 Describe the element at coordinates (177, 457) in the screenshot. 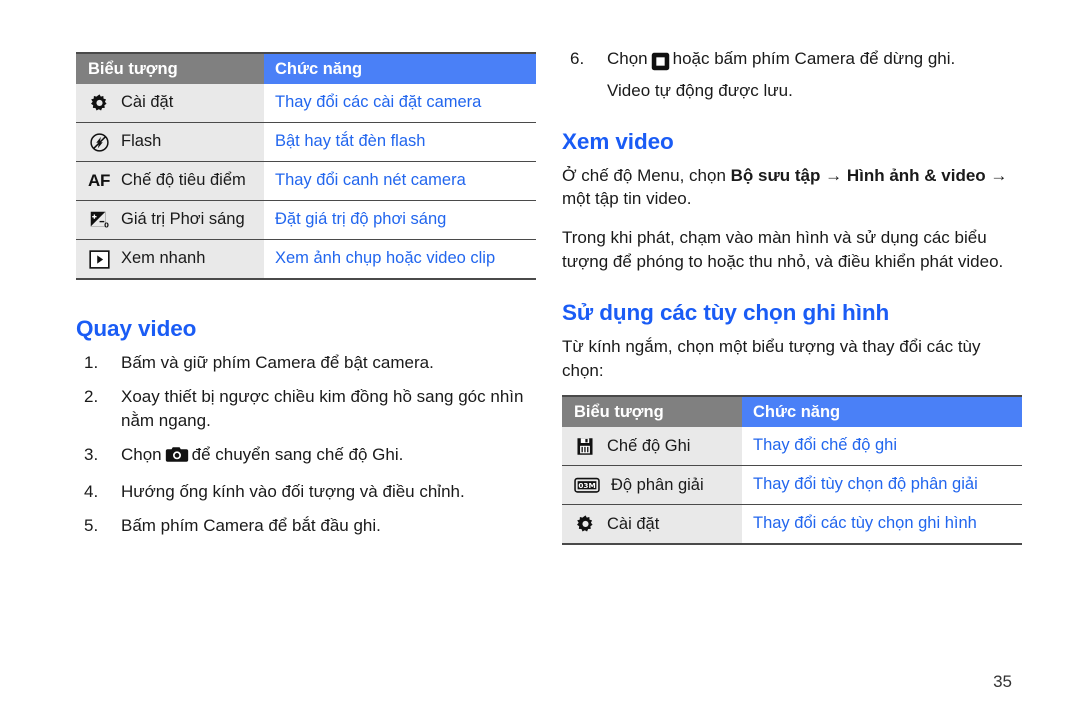

I see `camera-icon` at that location.